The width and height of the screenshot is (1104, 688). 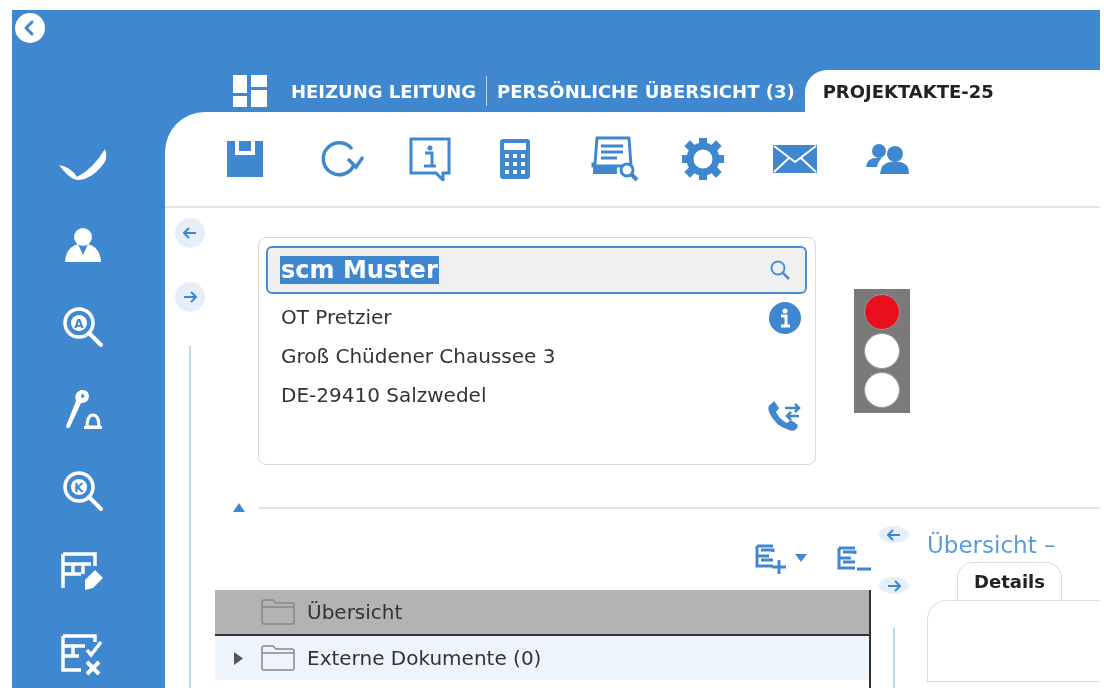 What do you see at coordinates (384, 395) in the screenshot?
I see `address-line: DE-29410 Salzwedel` at bounding box center [384, 395].